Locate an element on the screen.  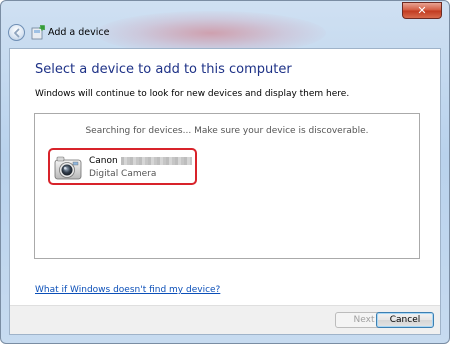
device-name: Canon is located at coordinates (140, 161).